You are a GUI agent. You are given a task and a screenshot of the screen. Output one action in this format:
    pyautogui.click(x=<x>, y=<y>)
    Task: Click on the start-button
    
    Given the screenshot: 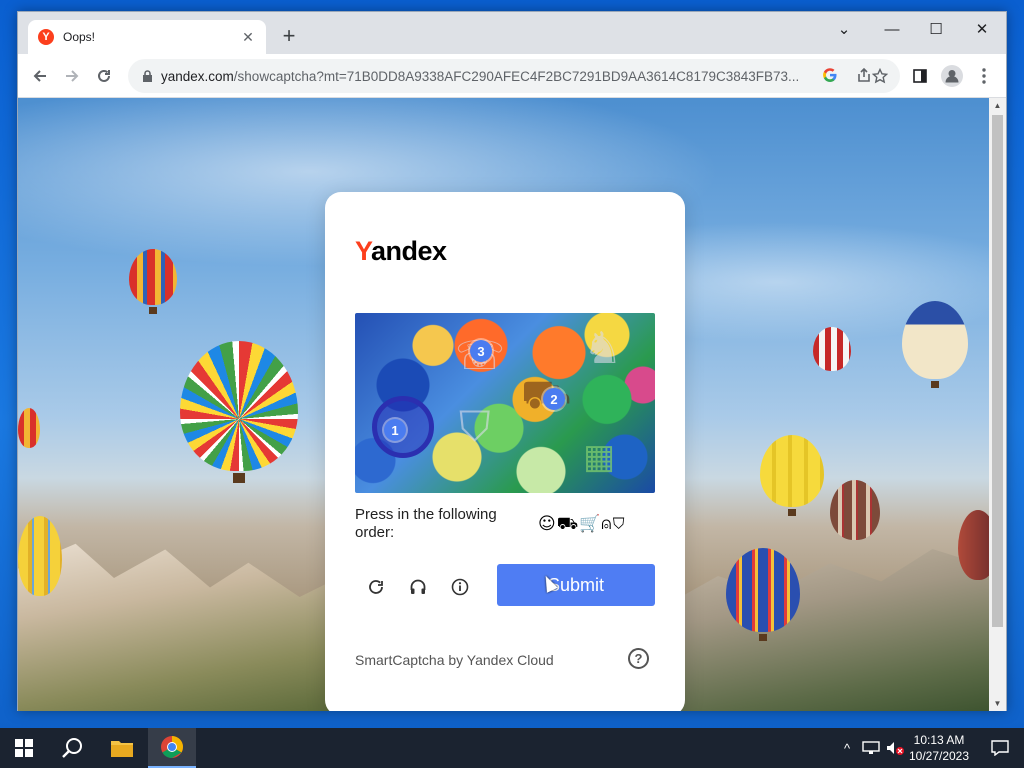 What is the action you would take?
    pyautogui.click(x=24, y=748)
    